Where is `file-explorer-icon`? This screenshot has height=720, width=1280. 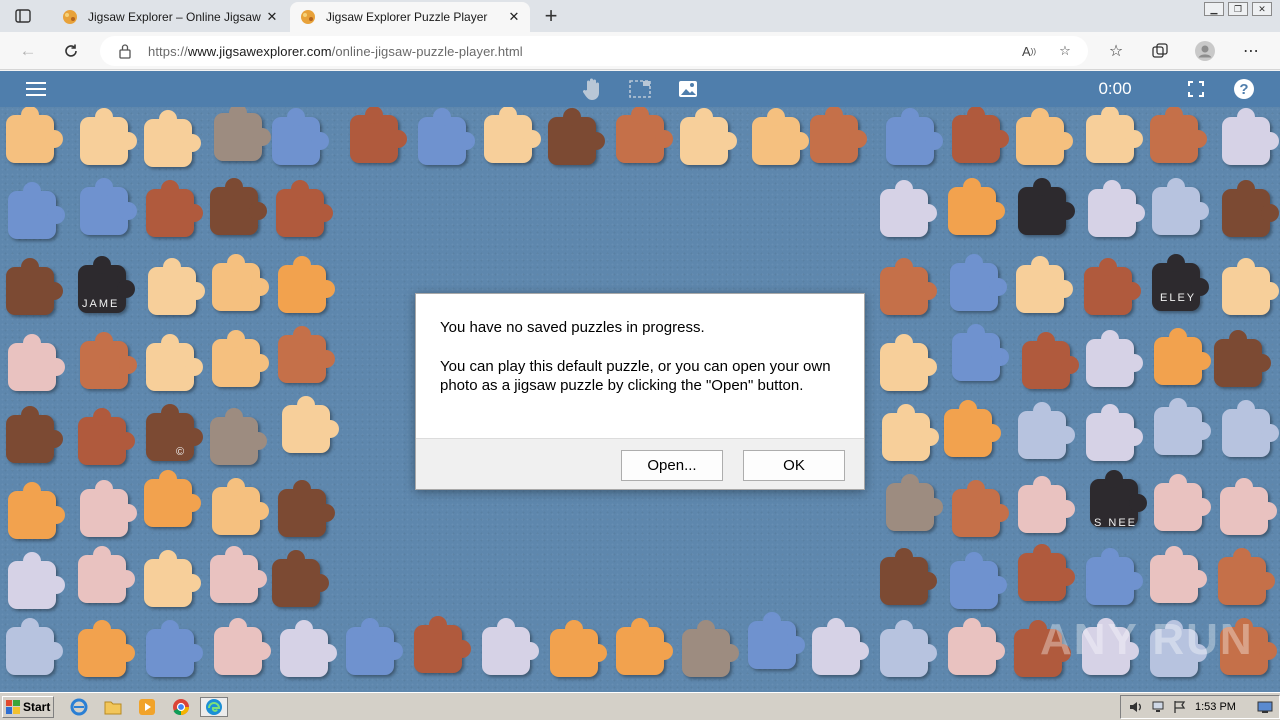
file-explorer-icon is located at coordinates (113, 707).